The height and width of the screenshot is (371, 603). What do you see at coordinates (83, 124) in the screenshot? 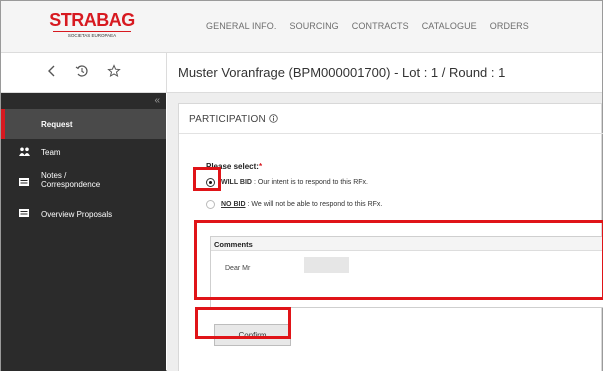
I see `sidebar-item-request: Request` at bounding box center [83, 124].